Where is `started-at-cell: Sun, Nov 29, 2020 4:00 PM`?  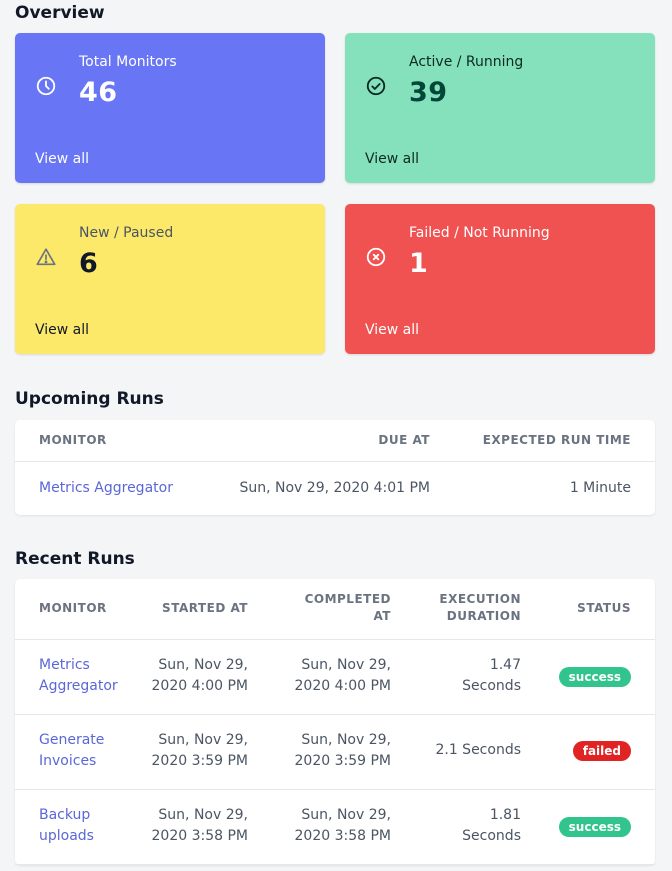 started-at-cell: Sun, Nov 29, 2020 4:00 PM is located at coordinates (200, 675).